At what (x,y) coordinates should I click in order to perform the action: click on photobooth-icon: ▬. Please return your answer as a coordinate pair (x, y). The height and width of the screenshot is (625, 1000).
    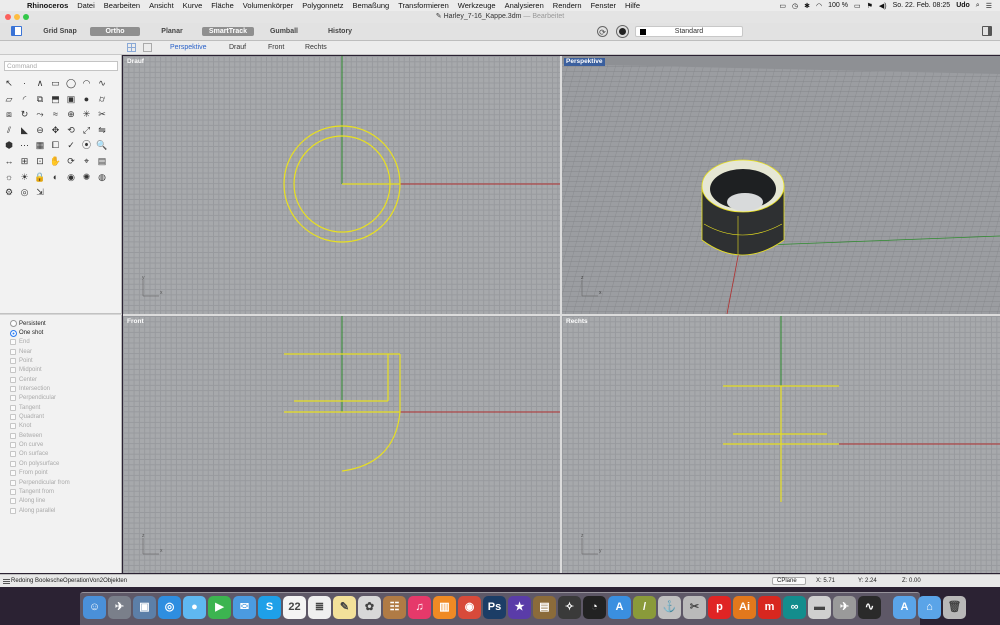
    Looking at the image, I should click on (819, 607).